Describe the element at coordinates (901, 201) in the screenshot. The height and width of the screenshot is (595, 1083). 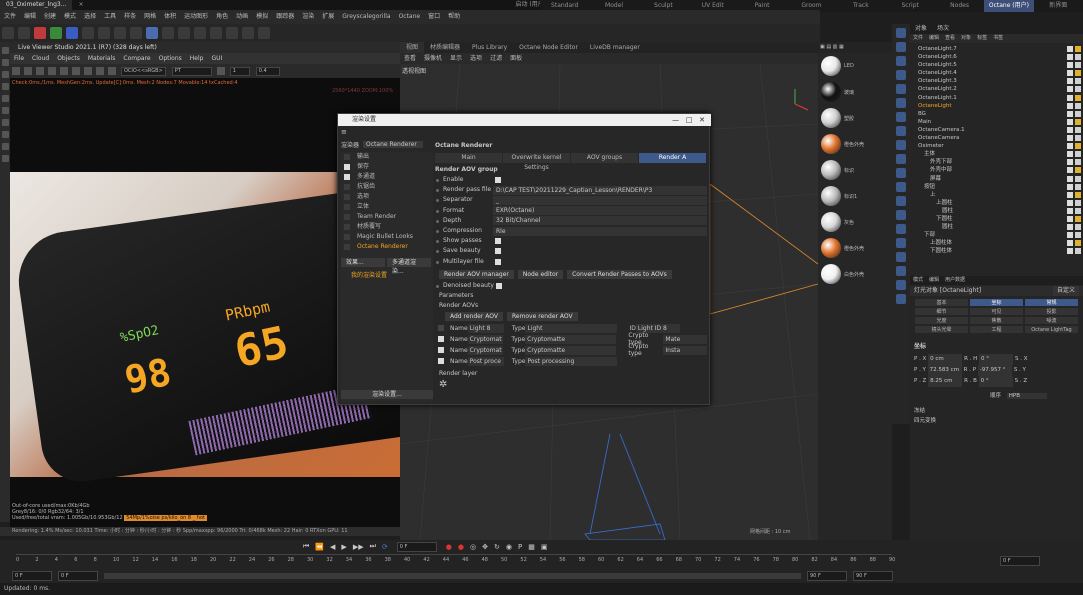
I see `box-icon` at that location.